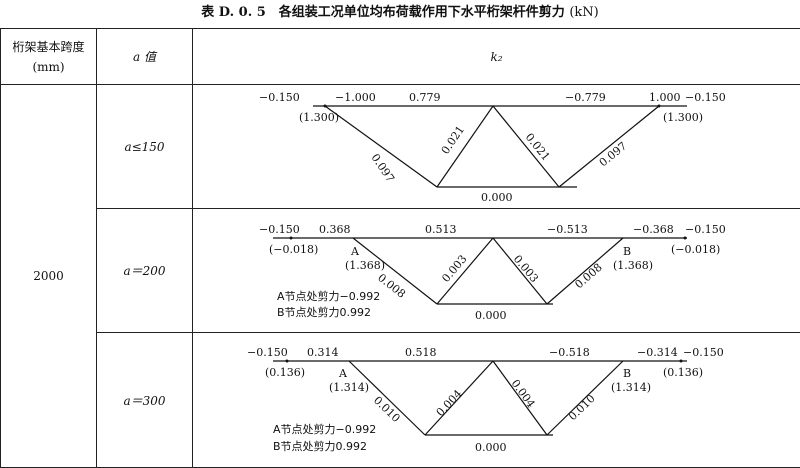  Describe the element at coordinates (567, 229) in the screenshot. I see `top-mid-right-value: −0.513` at that location.